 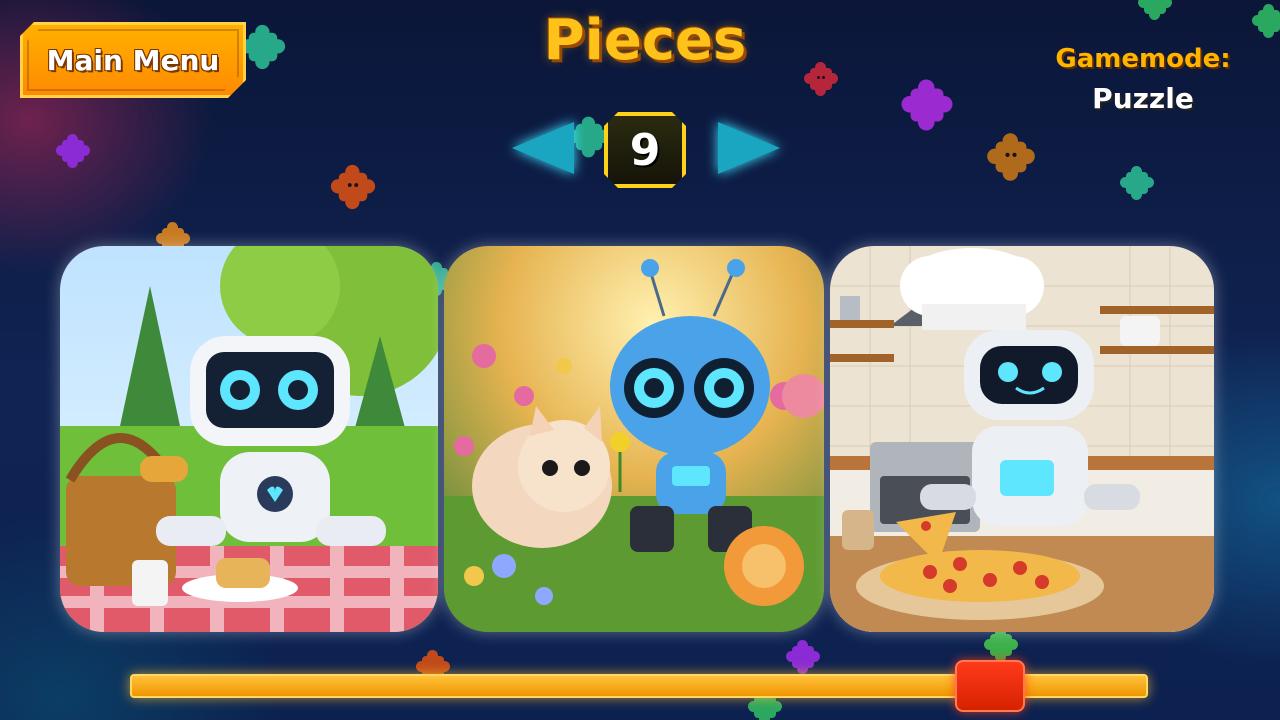 I want to click on main-menu-label: Main Menu, so click(x=133, y=60).